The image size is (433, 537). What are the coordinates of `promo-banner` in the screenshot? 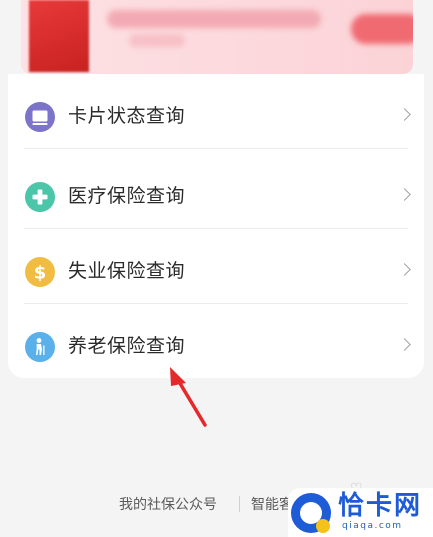 It's located at (217, 37).